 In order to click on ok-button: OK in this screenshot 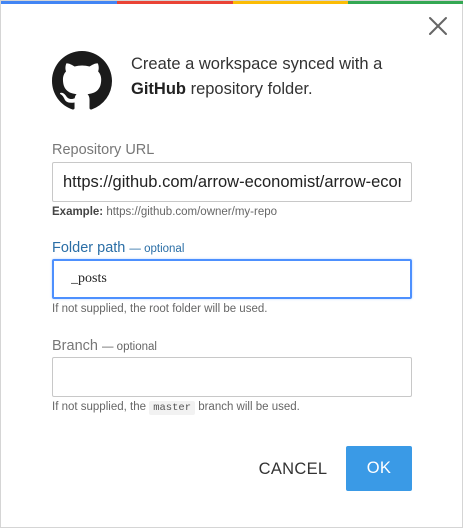, I will do `click(379, 468)`.